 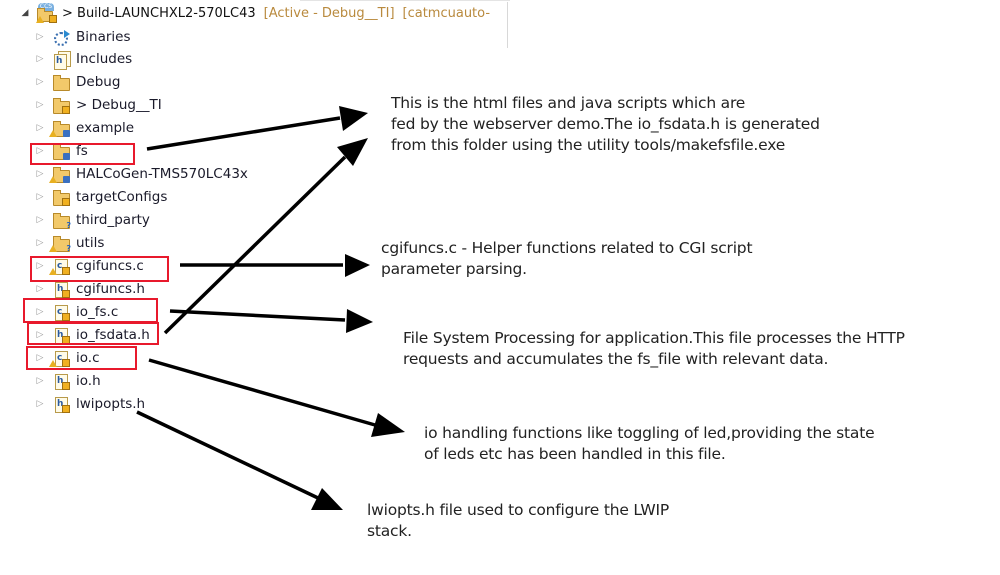 What do you see at coordinates (276, 397) in the screenshot?
I see `arrow-io` at bounding box center [276, 397].